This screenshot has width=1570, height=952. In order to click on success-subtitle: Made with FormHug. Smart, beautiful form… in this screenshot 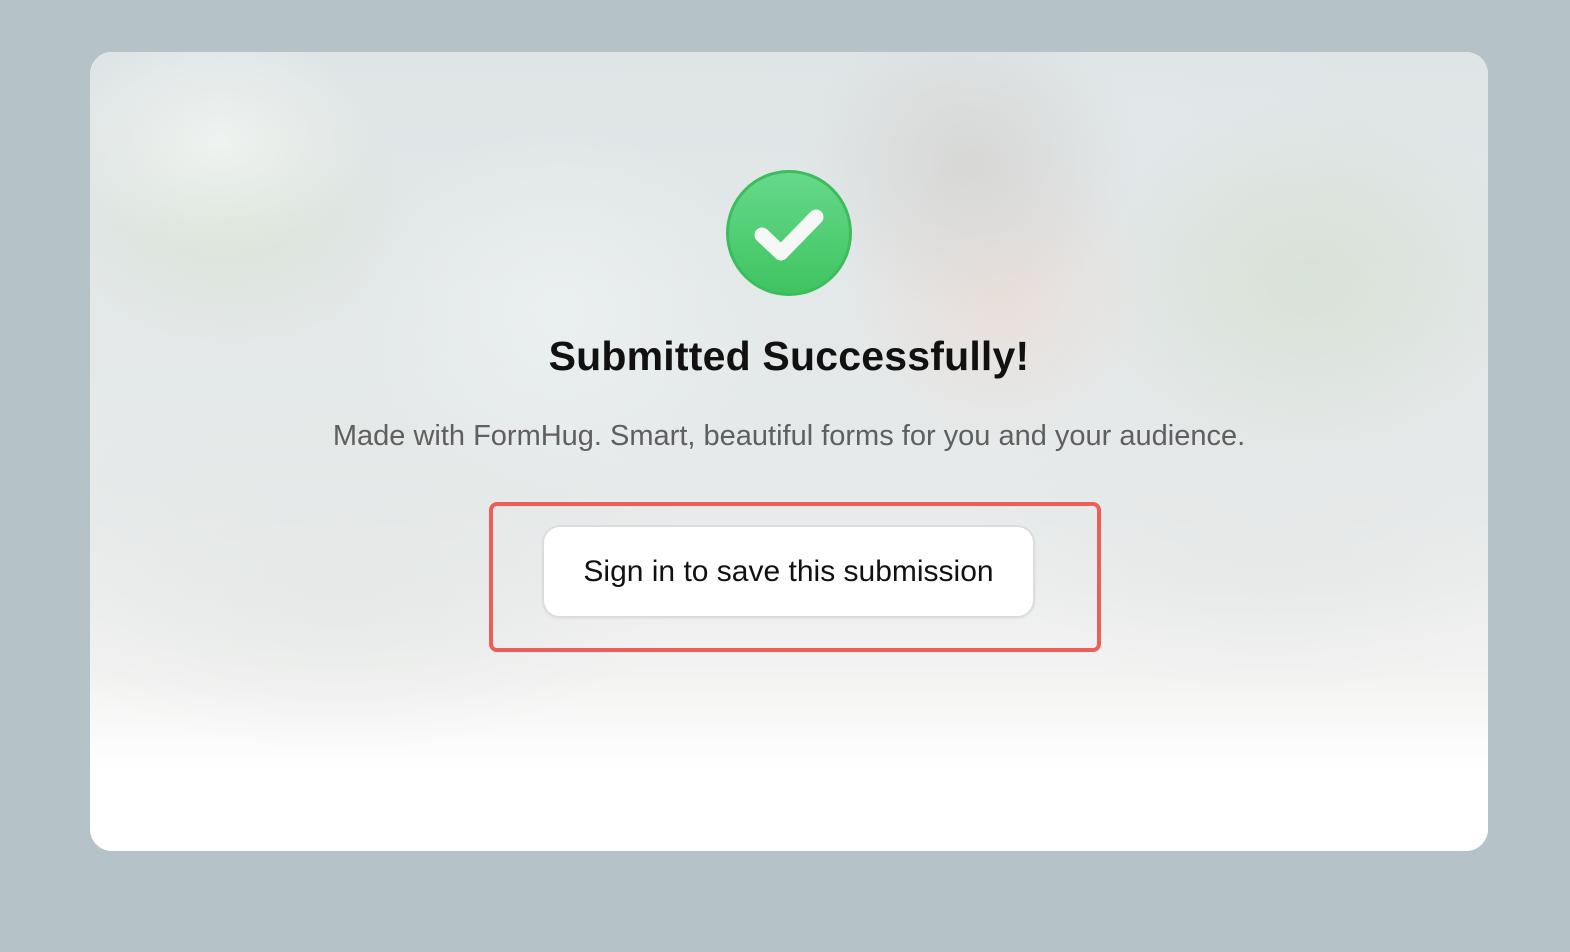, I will do `click(789, 436)`.